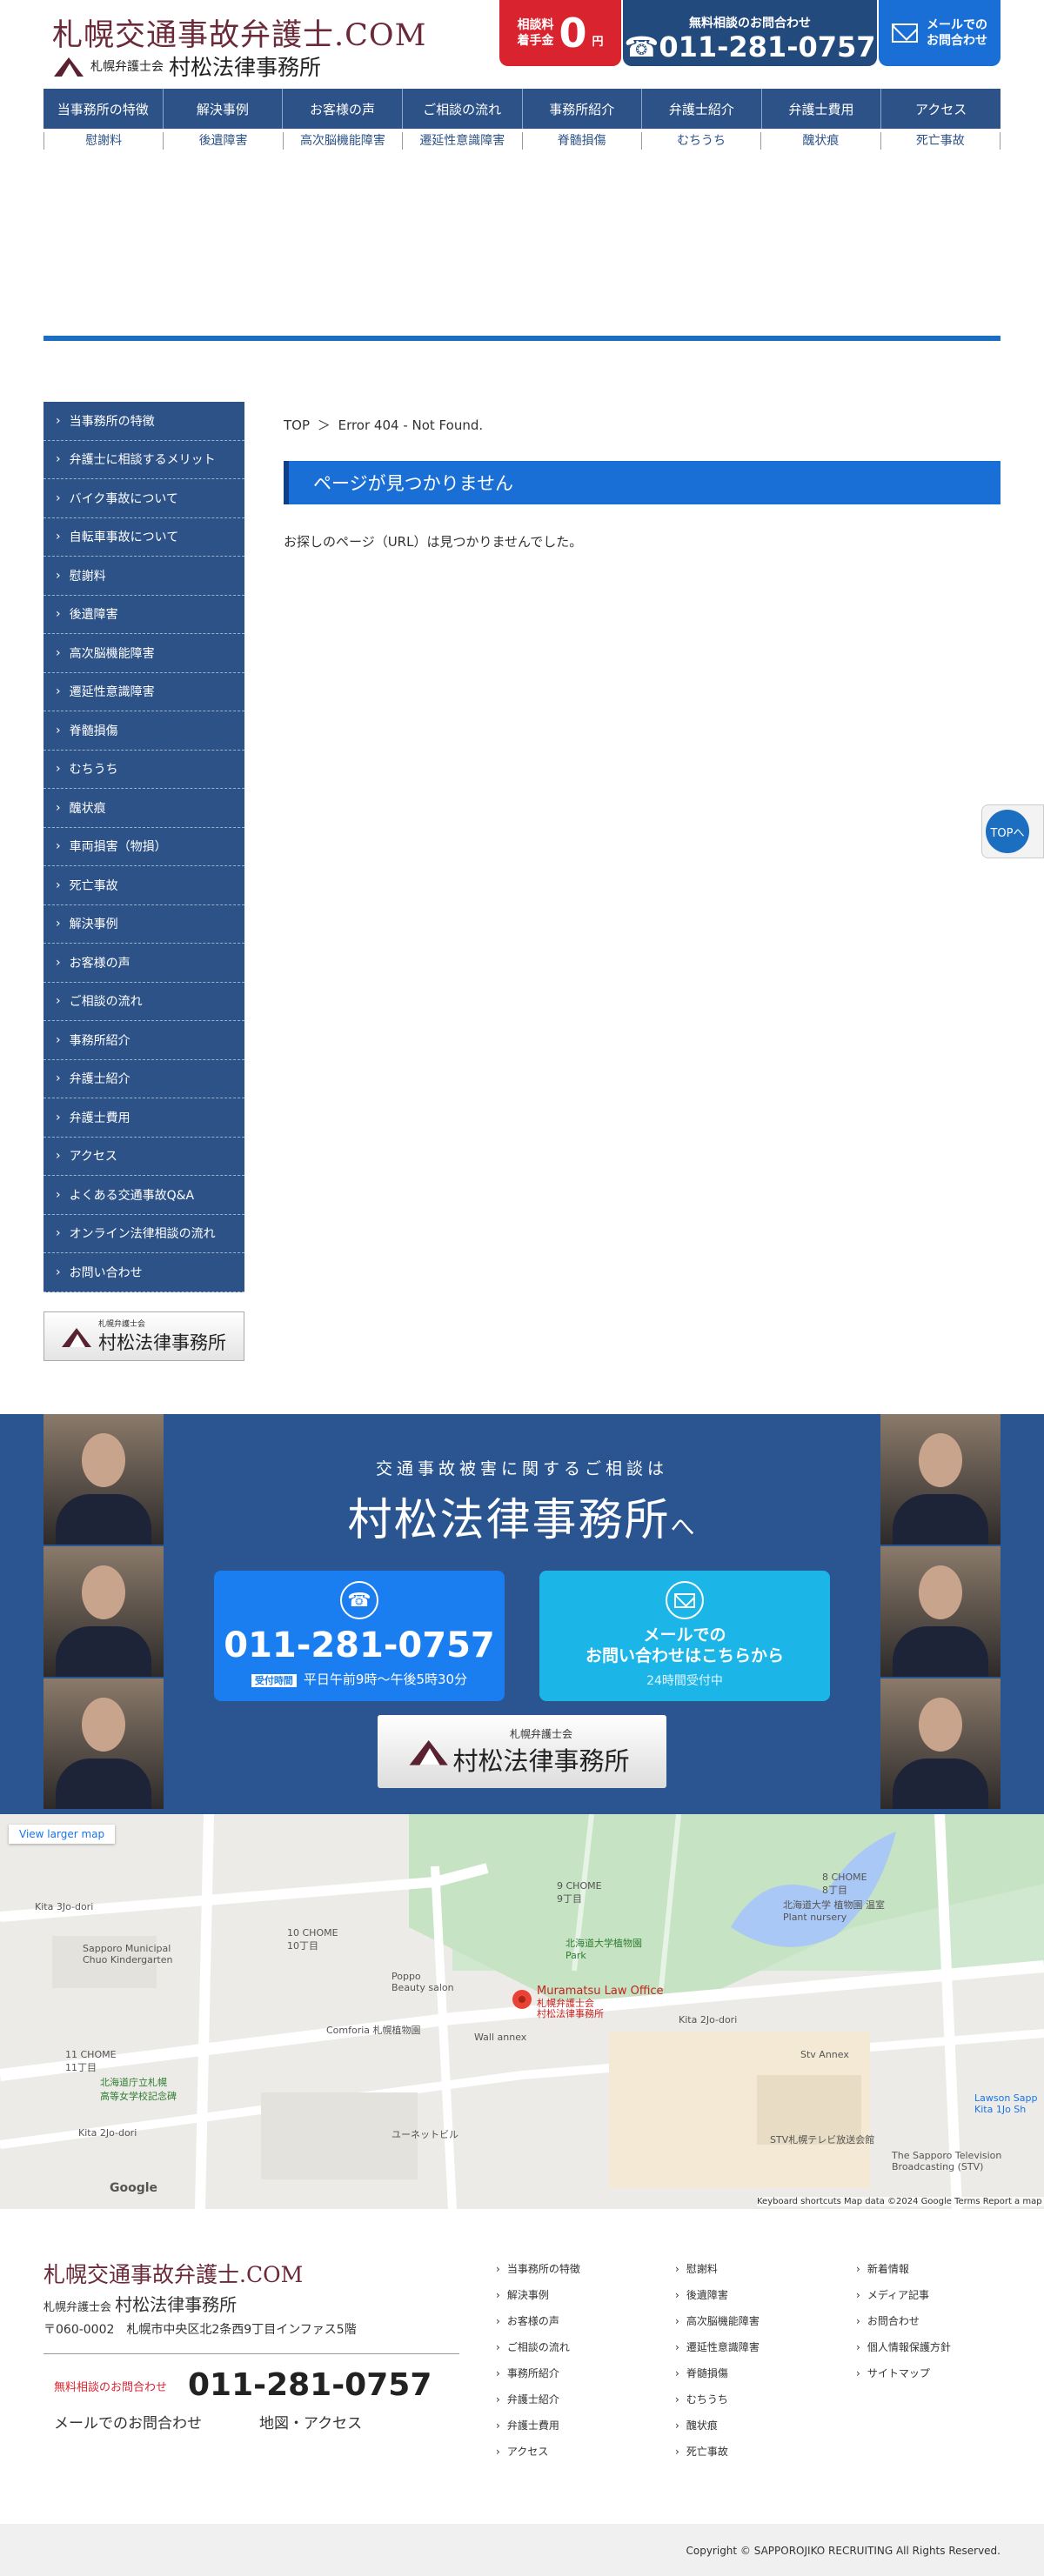 Image resolution: width=1044 pixels, height=2576 pixels. Describe the element at coordinates (425, 2134) in the screenshot. I see `map-label: ユーネットビル` at that location.